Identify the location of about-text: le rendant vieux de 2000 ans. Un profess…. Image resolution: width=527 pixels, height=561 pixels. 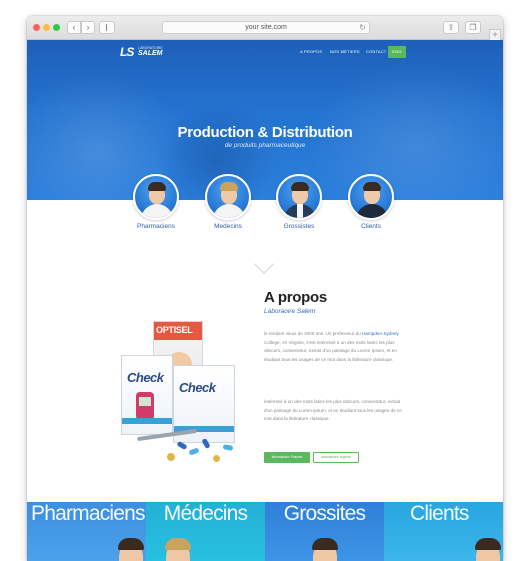
(313, 333).